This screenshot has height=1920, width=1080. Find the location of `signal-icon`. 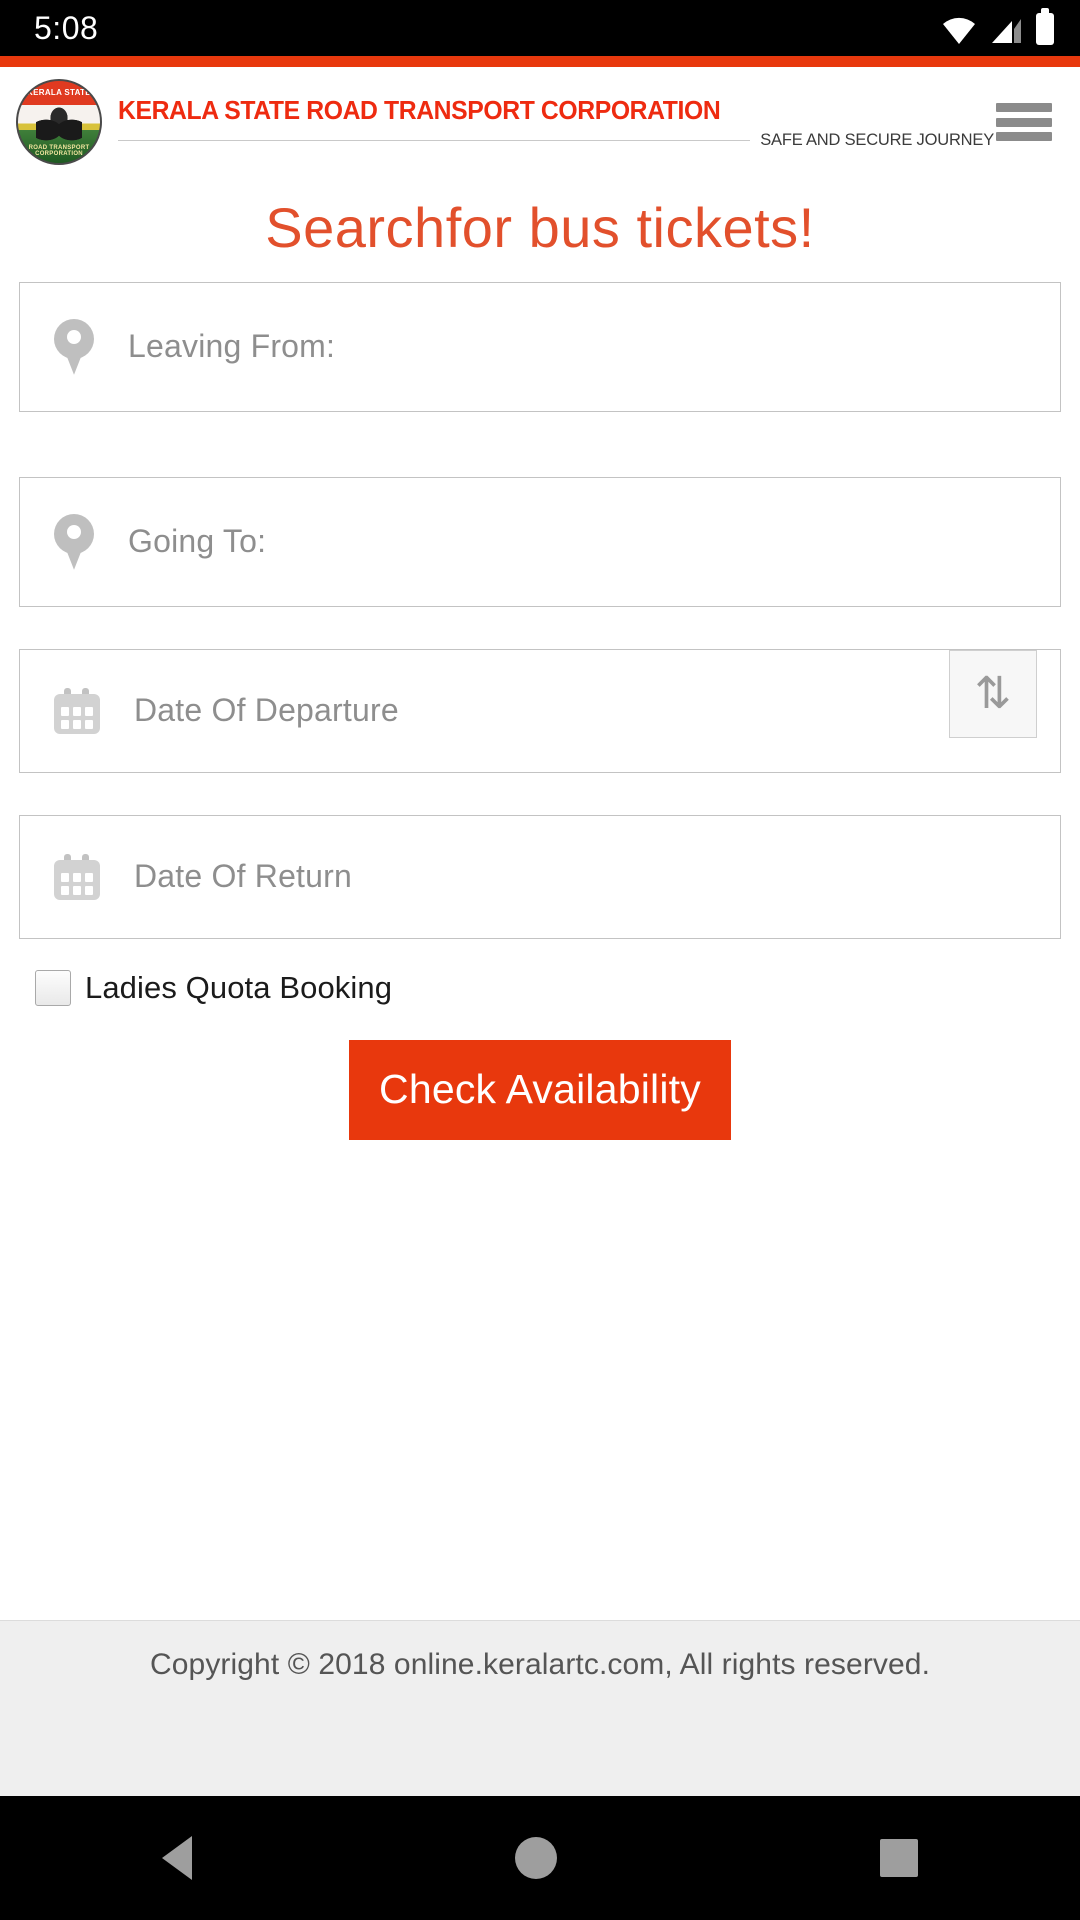

signal-icon is located at coordinates (1006, 31).